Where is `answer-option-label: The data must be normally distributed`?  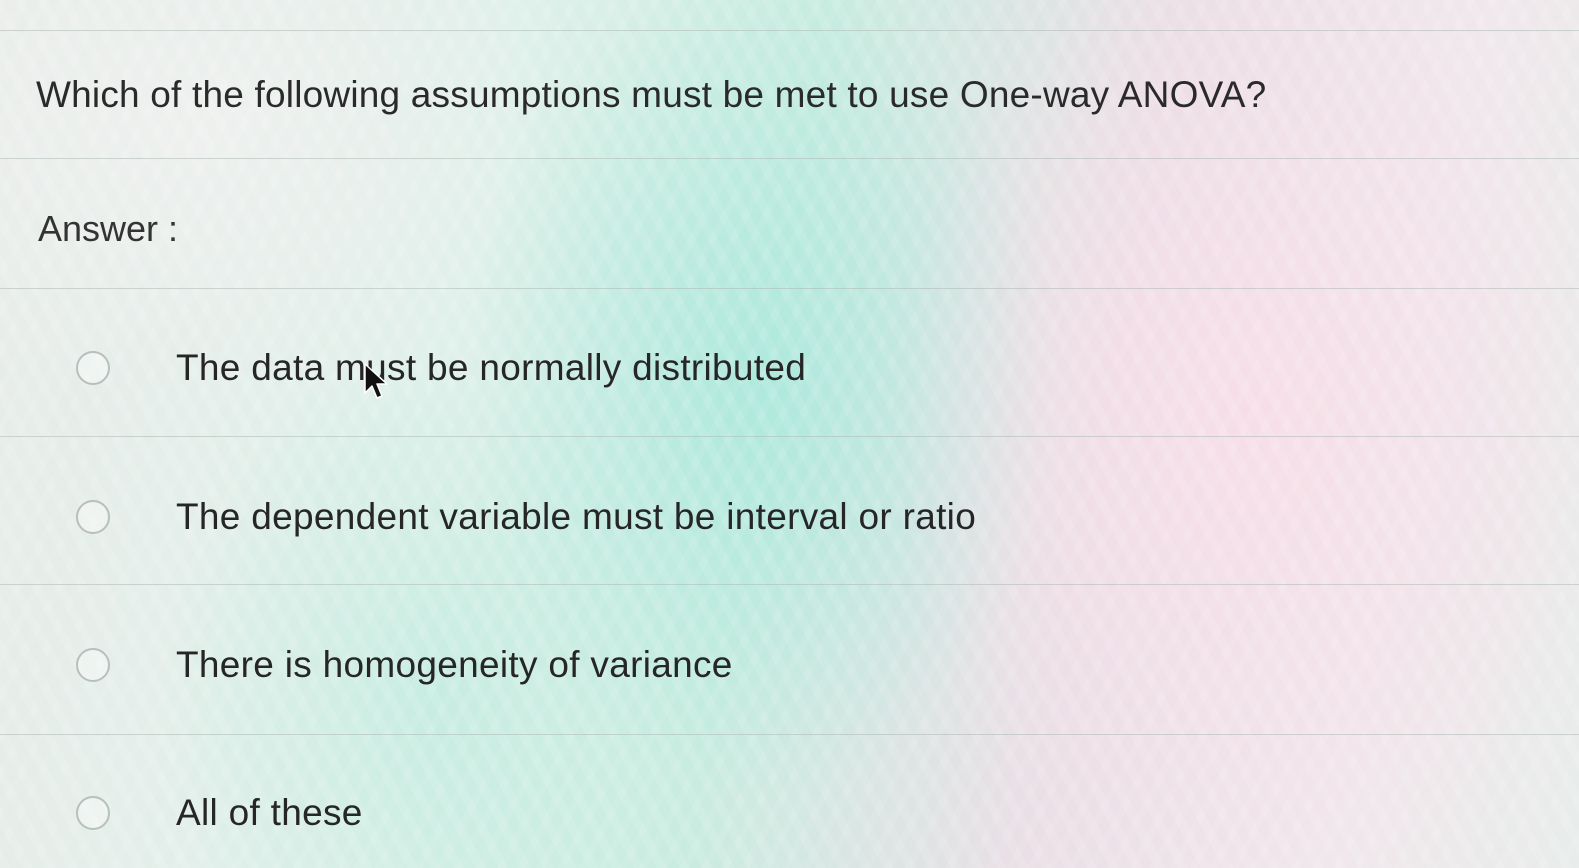
answer-option-label: The data must be normally distributed is located at coordinates (491, 367).